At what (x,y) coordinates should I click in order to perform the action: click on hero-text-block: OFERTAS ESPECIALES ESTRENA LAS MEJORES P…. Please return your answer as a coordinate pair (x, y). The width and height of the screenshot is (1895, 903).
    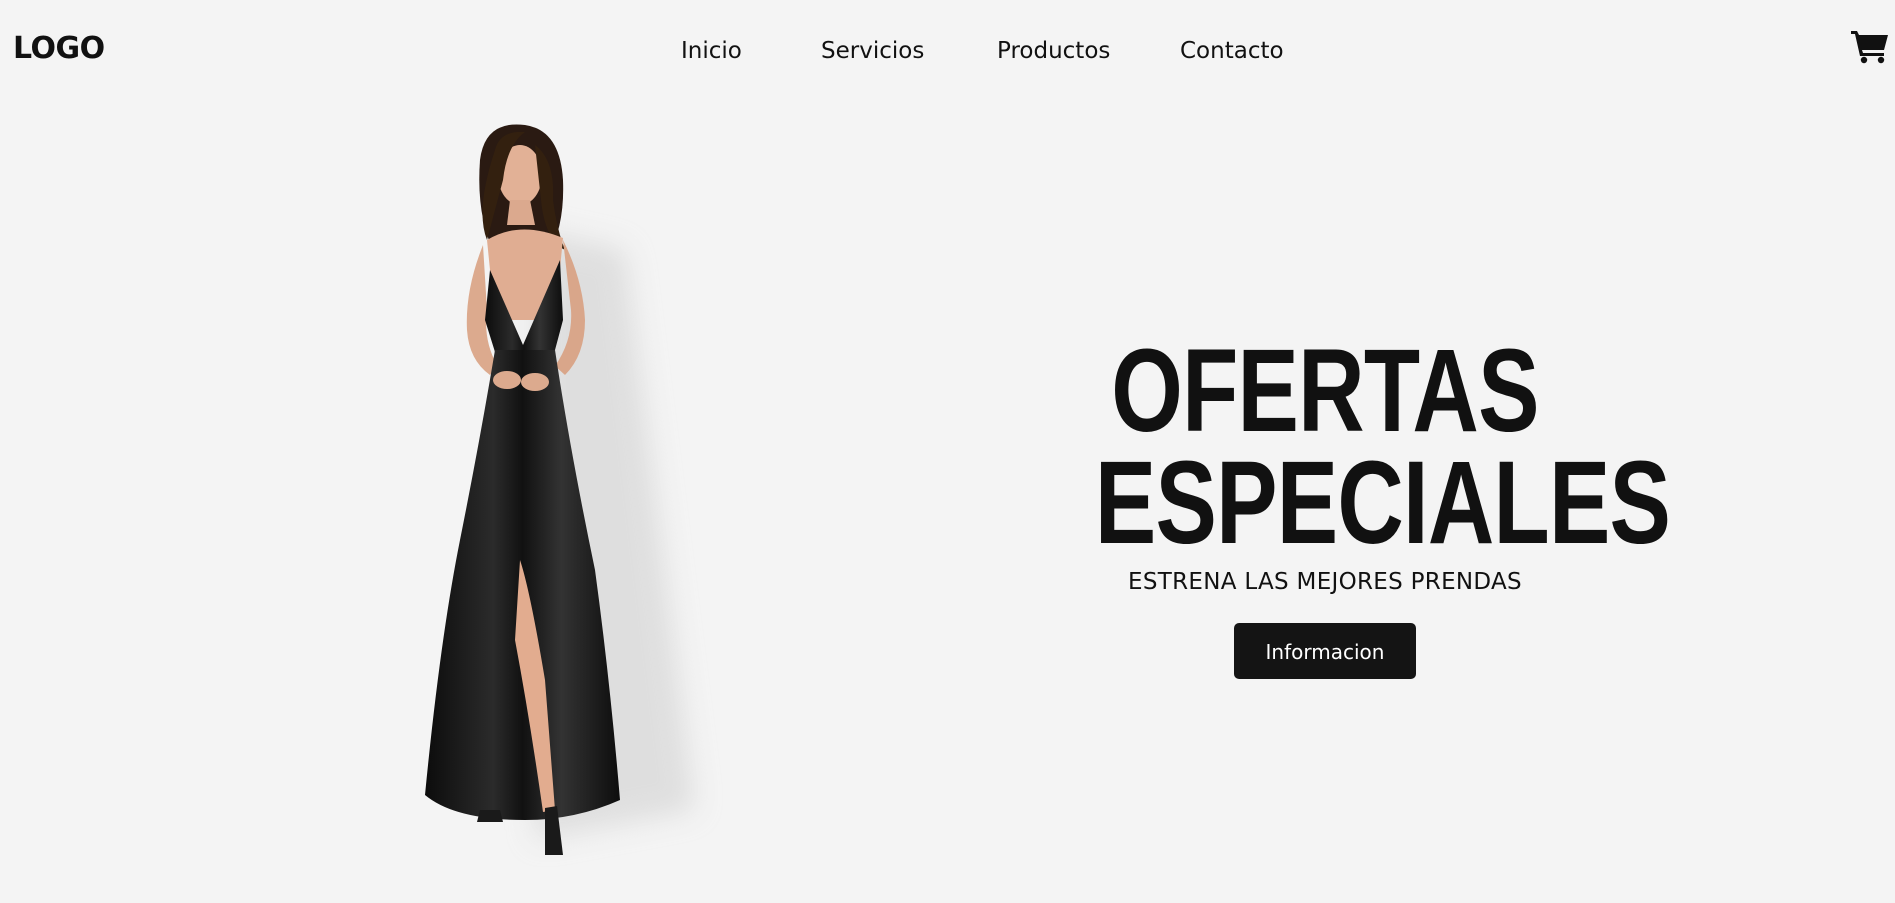
    Looking at the image, I should click on (1350, 502).